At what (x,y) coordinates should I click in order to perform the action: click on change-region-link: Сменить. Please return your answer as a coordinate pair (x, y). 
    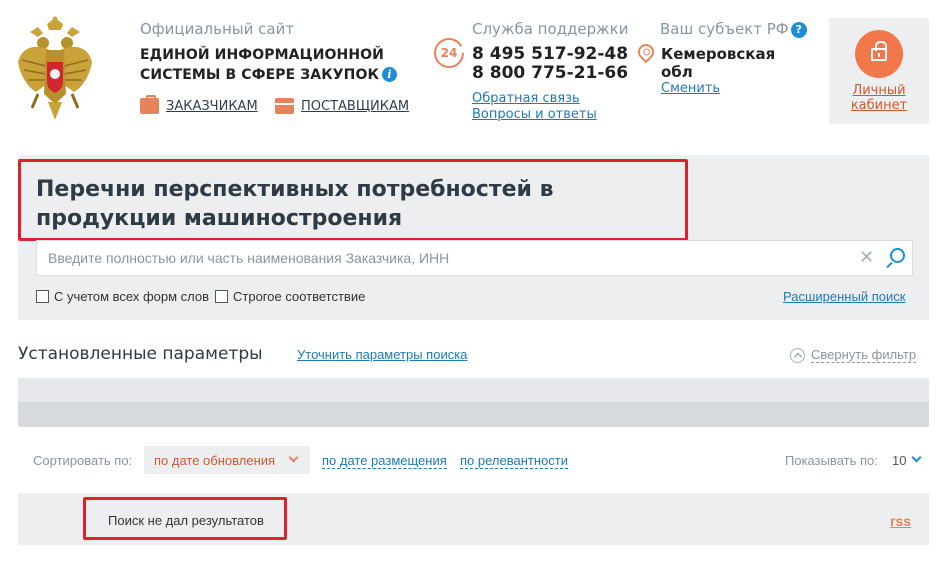
    Looking at the image, I should click on (690, 88).